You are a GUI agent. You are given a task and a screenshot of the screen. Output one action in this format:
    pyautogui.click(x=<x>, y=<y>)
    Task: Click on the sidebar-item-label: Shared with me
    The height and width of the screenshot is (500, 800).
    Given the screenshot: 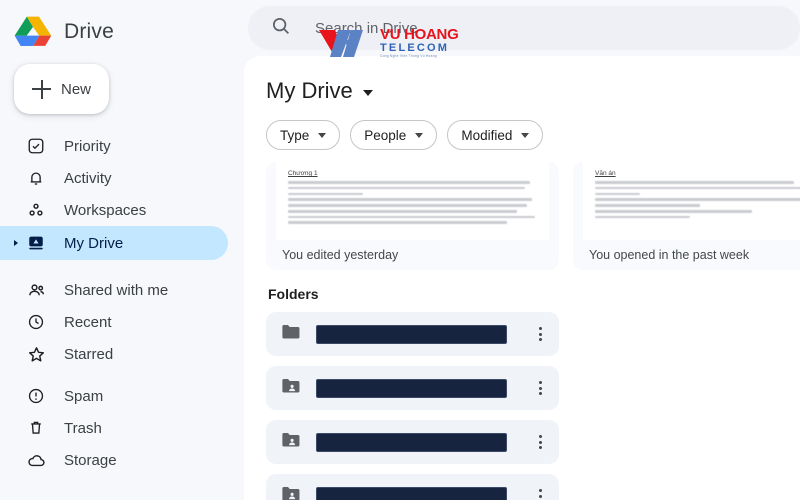 What is the action you would take?
    pyautogui.click(x=116, y=290)
    